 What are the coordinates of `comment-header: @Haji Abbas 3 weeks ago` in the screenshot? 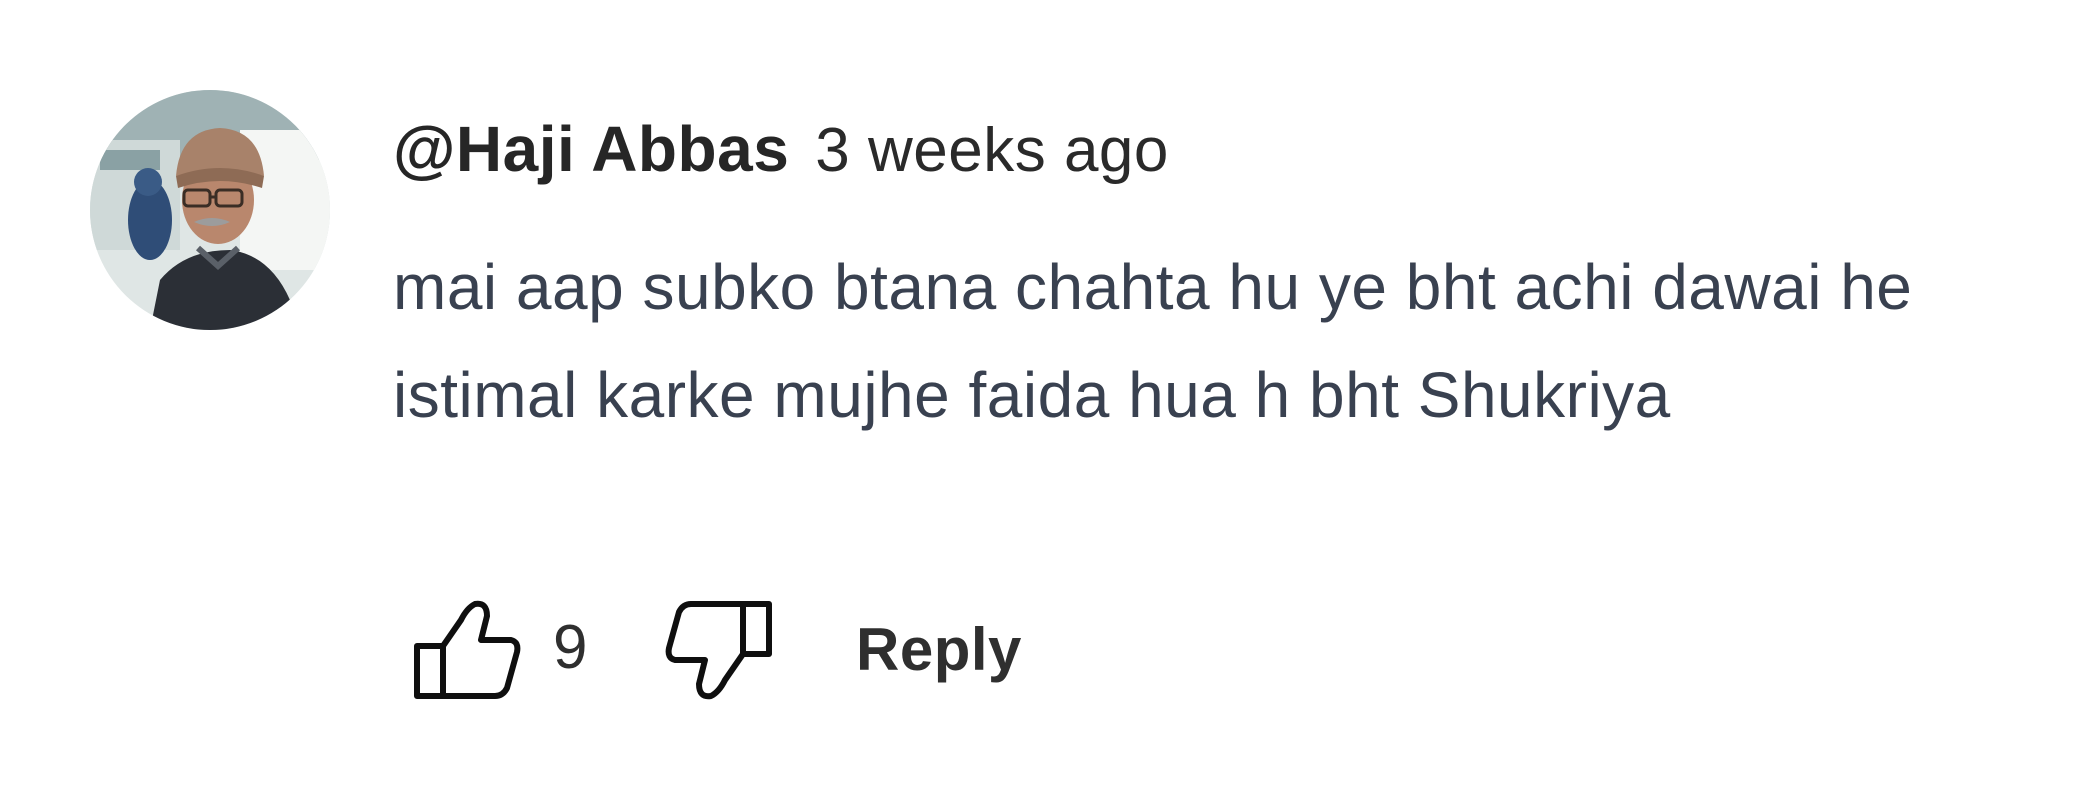 It's located at (781, 152).